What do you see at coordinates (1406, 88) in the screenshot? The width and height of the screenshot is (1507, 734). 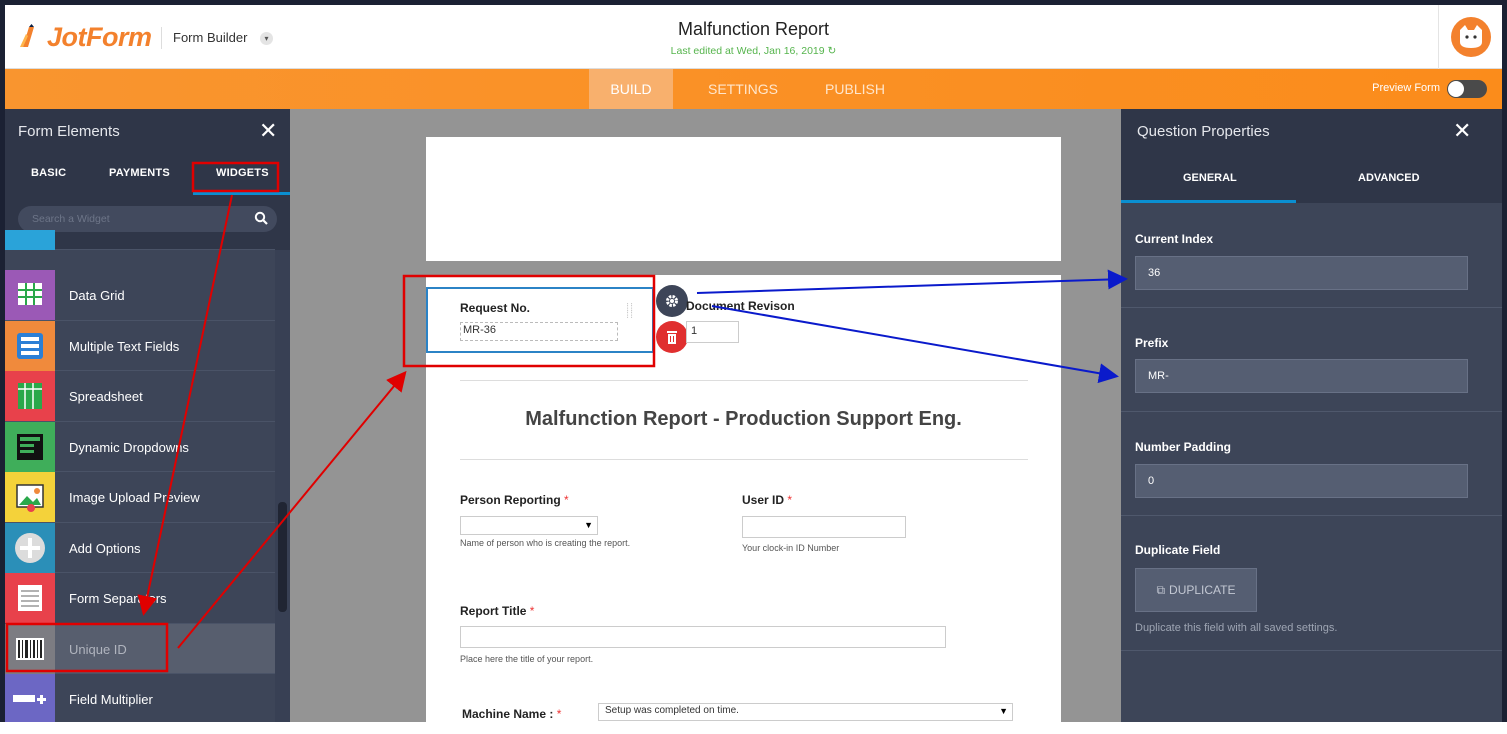 I see `preview-form-label: Preview Form` at bounding box center [1406, 88].